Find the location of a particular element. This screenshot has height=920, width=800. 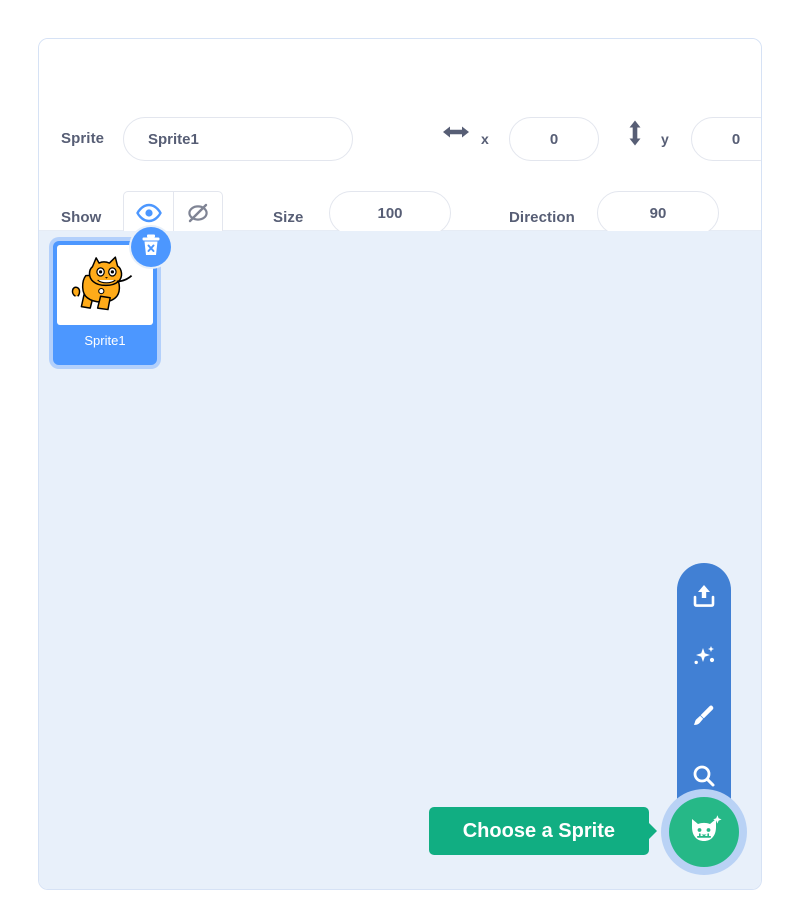

upload-icon is located at coordinates (704, 598).